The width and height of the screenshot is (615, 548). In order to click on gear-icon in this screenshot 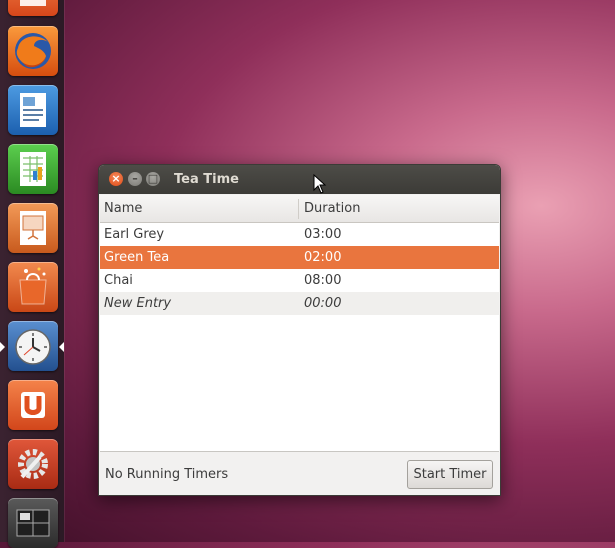, I will do `click(33, 464)`.